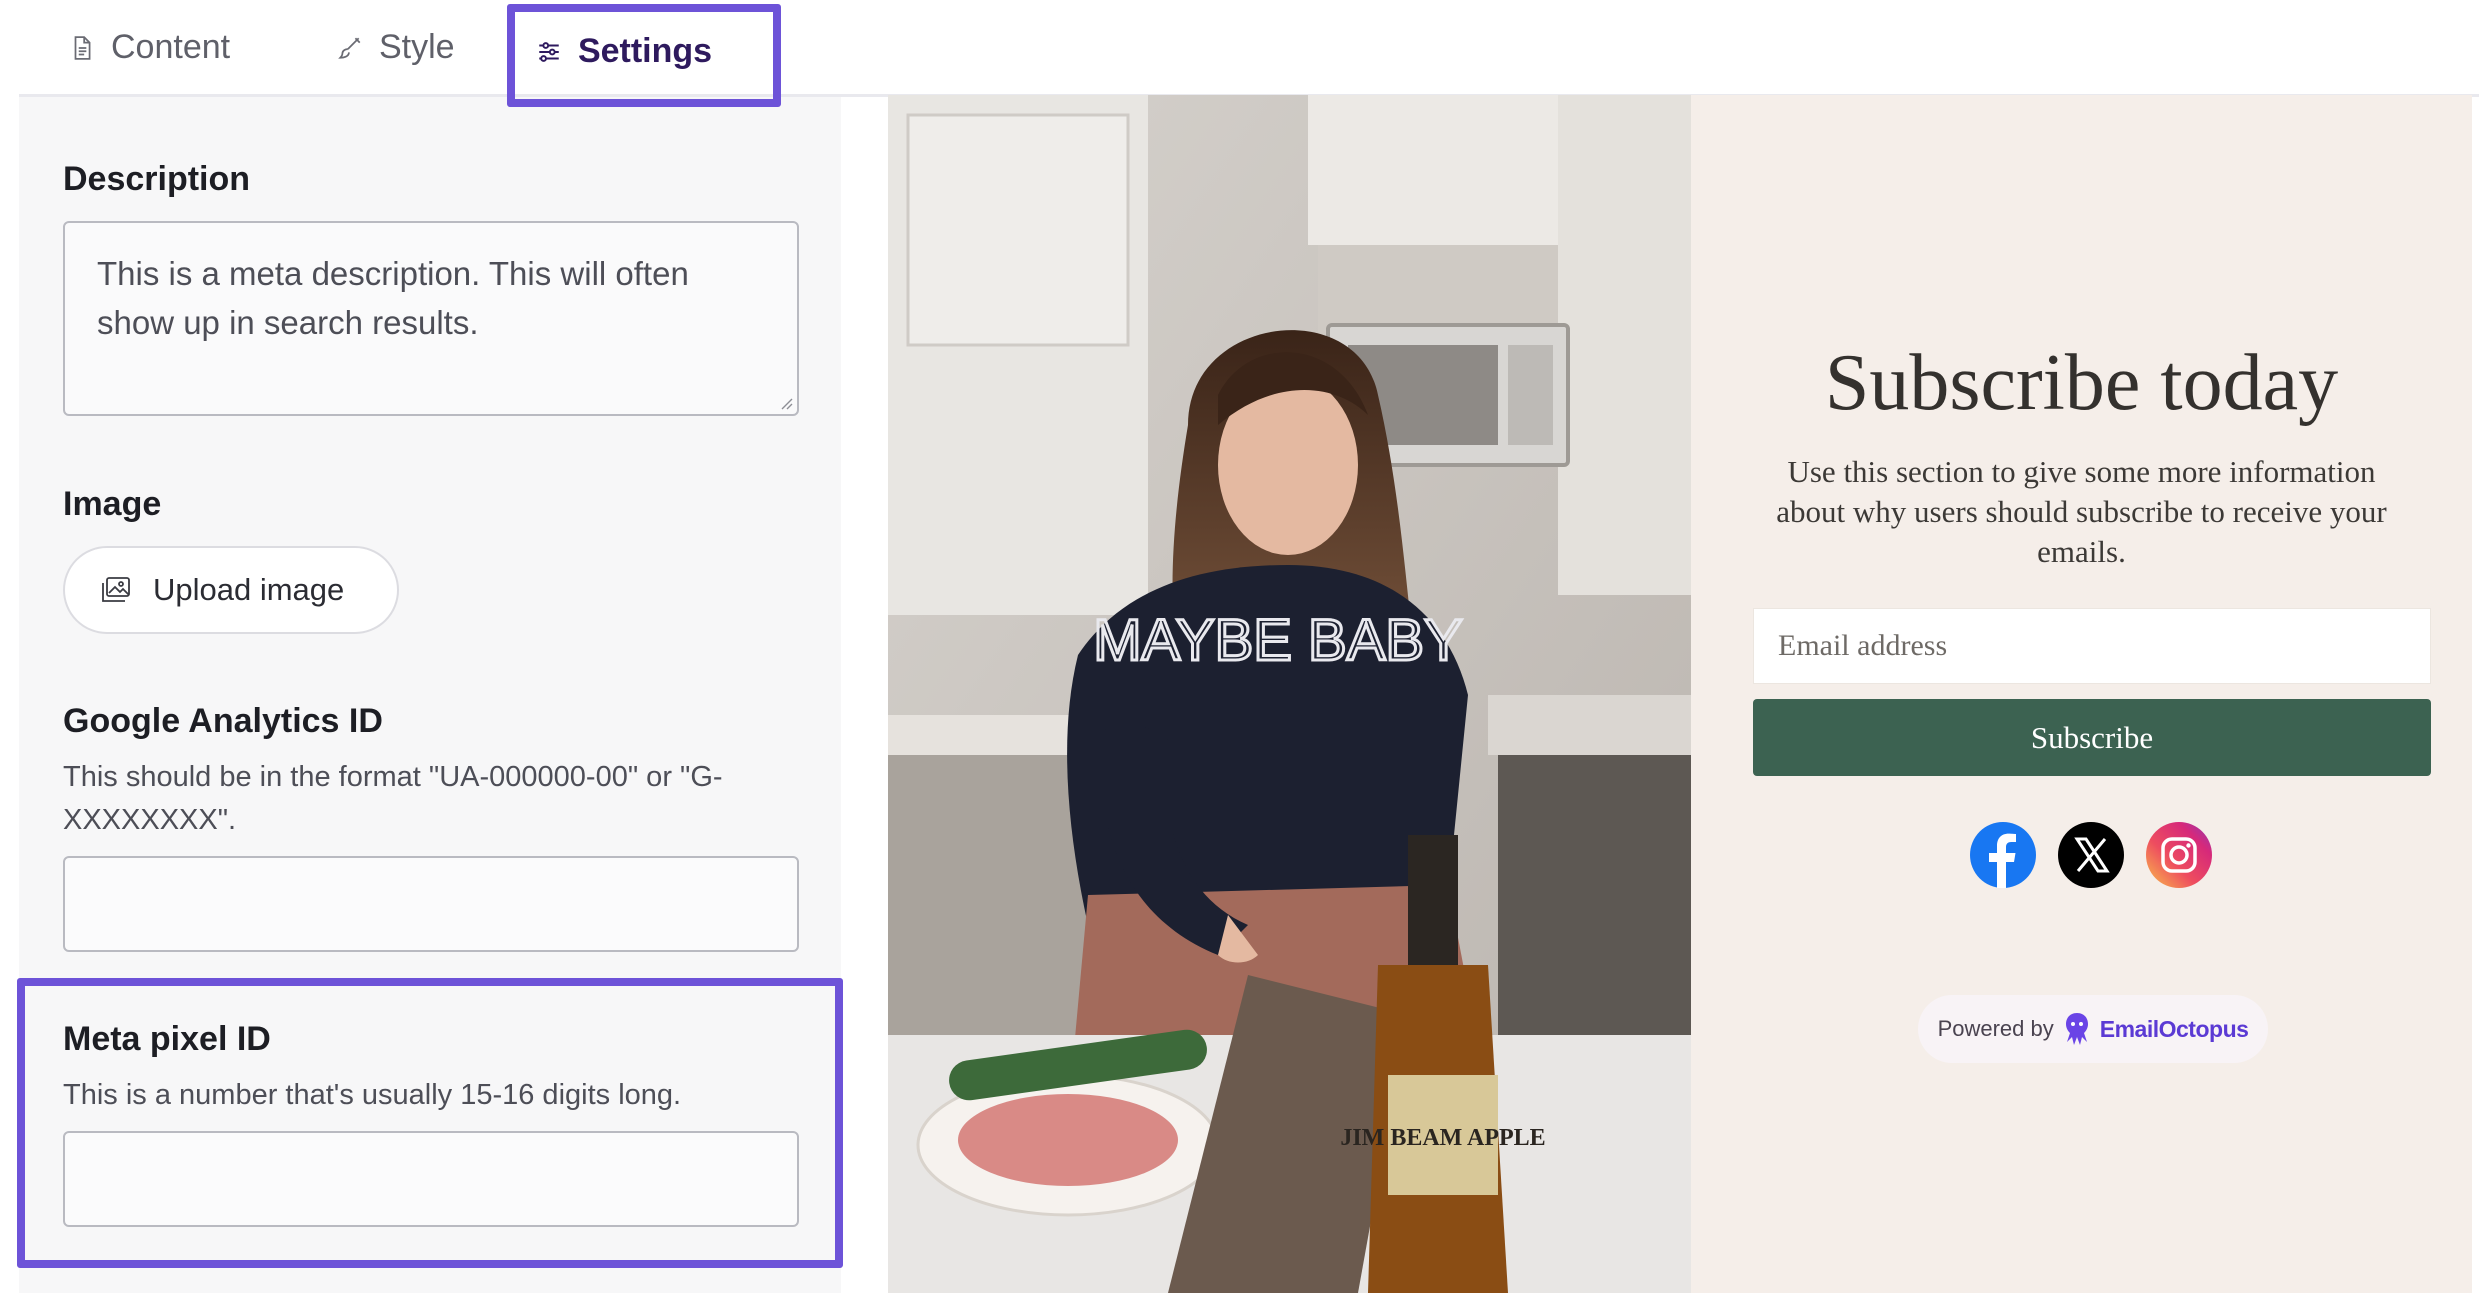 This screenshot has width=2487, height=1293. Describe the element at coordinates (171, 47) in the screenshot. I see `tab-content-label: Content` at that location.